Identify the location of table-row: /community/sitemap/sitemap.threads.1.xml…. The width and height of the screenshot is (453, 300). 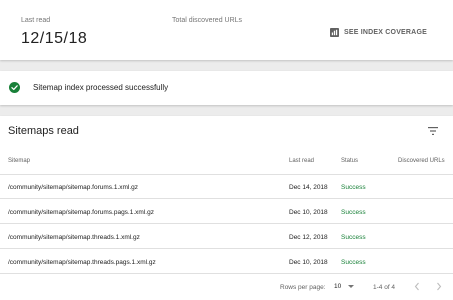
(226, 237).